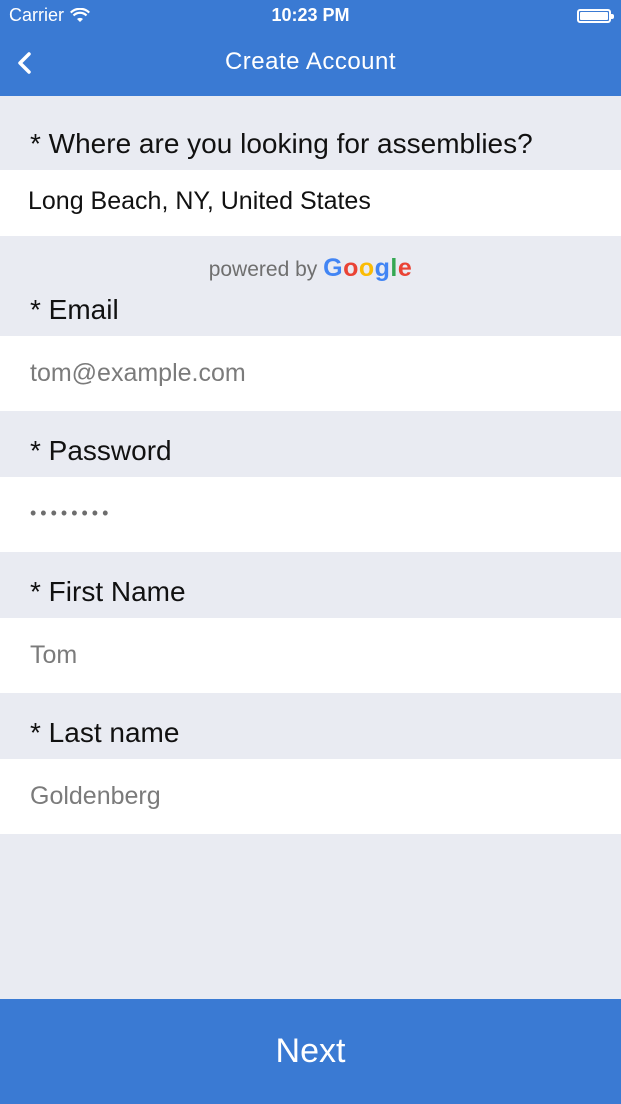 The image size is (621, 1104). What do you see at coordinates (263, 269) in the screenshot?
I see `powered-by-text: powered by` at bounding box center [263, 269].